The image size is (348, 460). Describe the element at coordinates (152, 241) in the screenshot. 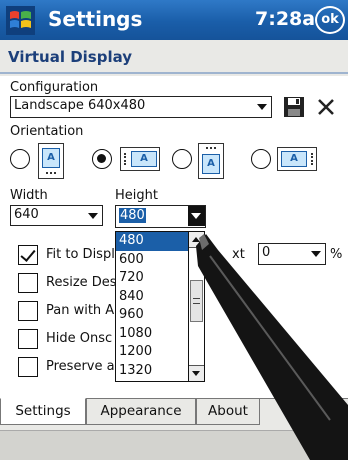

I see `list-item: 480` at that location.